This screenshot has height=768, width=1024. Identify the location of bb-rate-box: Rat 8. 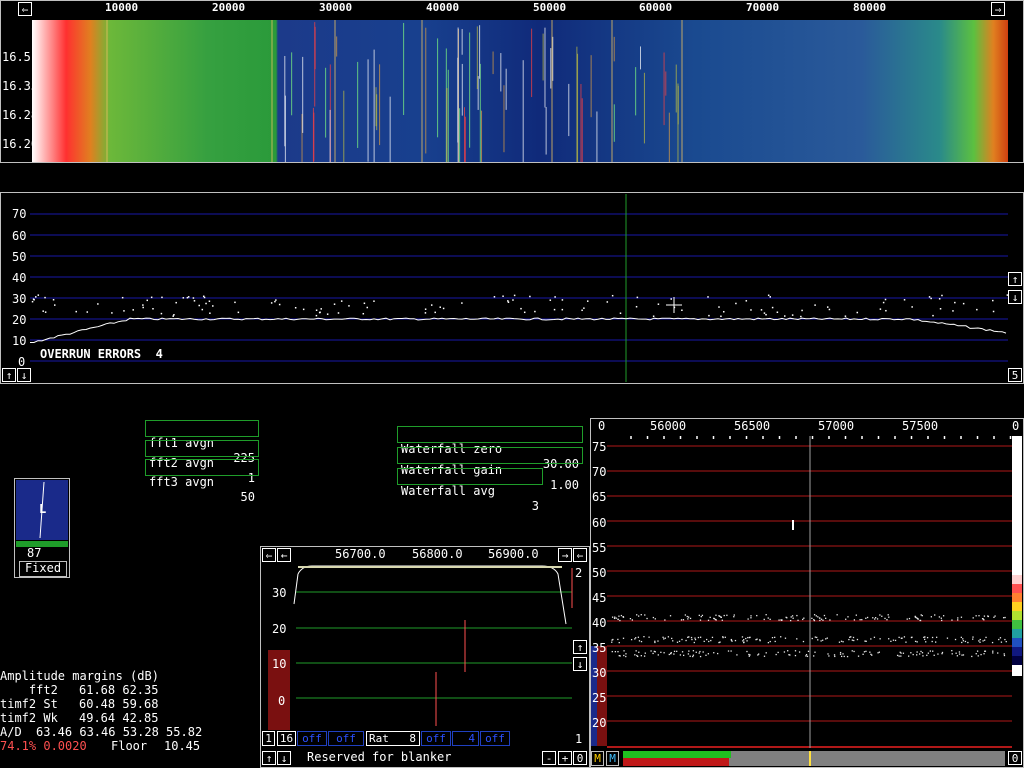
(393, 738).